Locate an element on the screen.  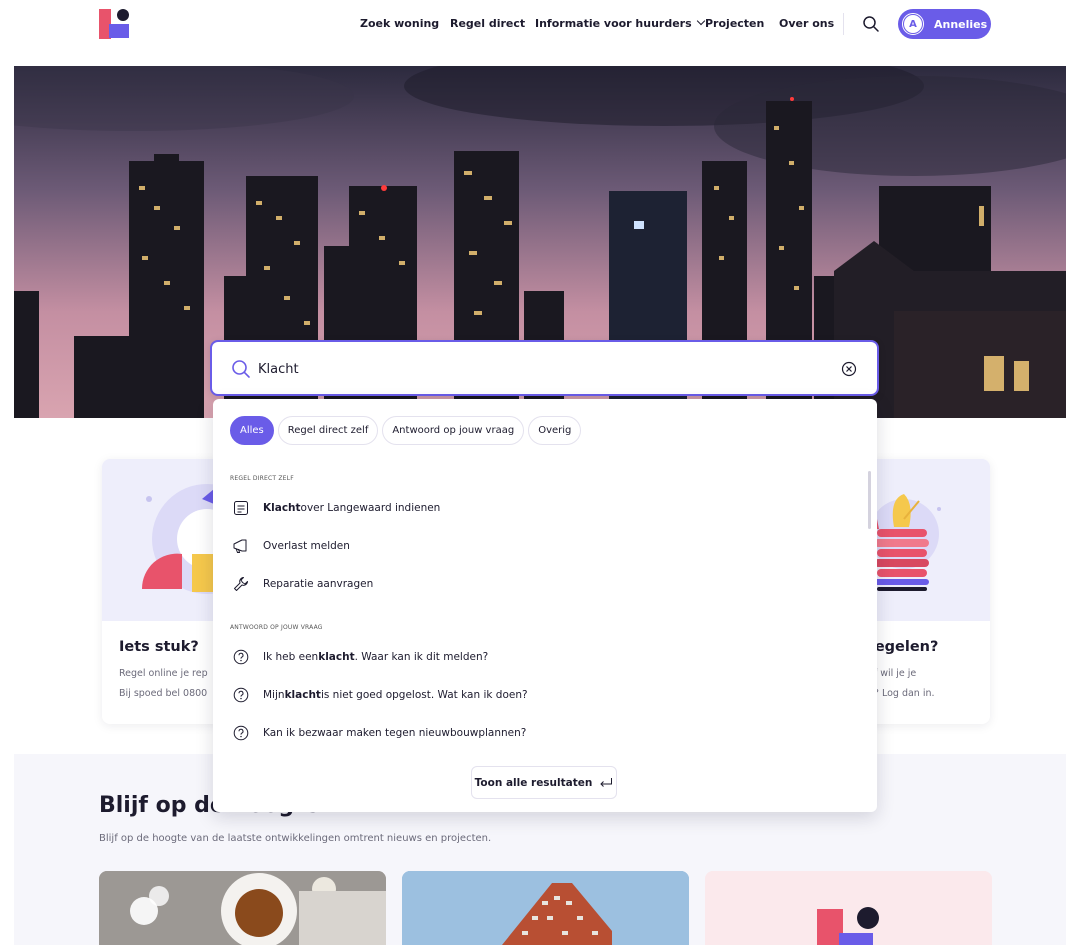
result-text-pre: Ik heb een is located at coordinates (291, 657).